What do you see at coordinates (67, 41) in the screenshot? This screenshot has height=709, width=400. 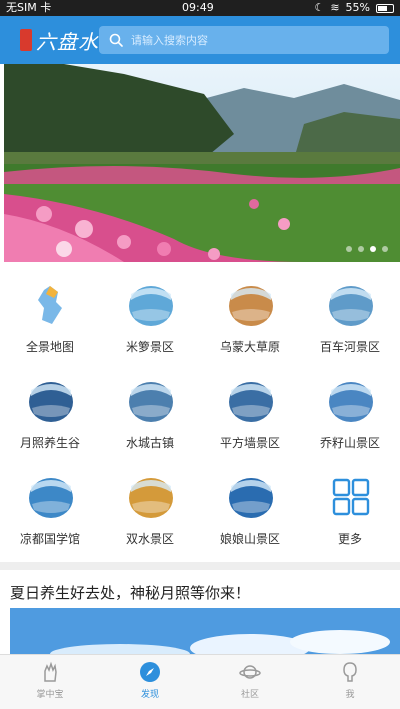 I see `logo-text: 六盘水` at bounding box center [67, 41].